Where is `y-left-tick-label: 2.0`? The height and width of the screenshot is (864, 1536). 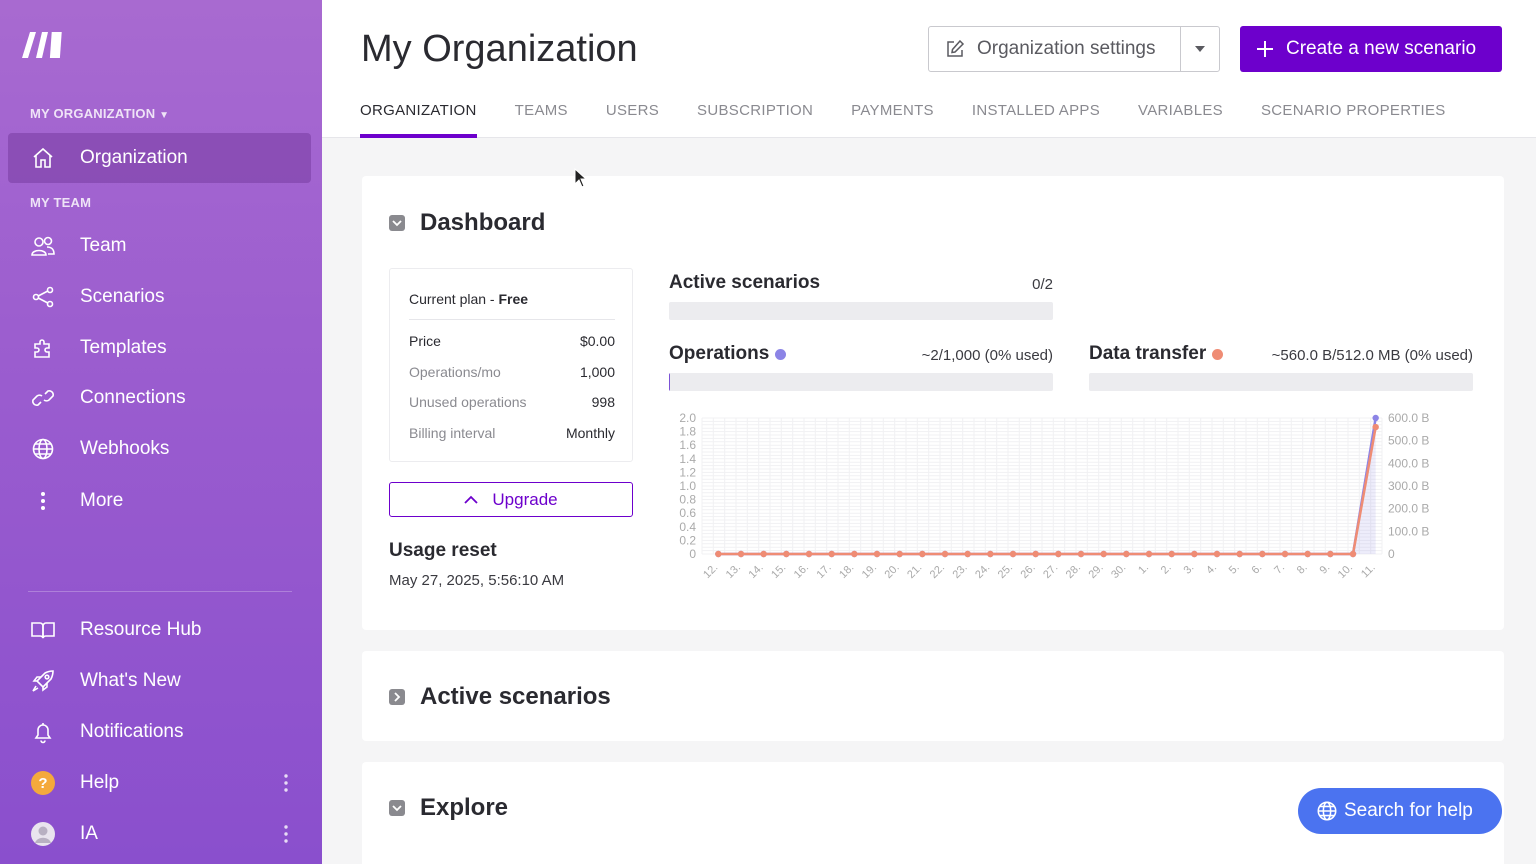
y-left-tick-label: 2.0 is located at coordinates (687, 418).